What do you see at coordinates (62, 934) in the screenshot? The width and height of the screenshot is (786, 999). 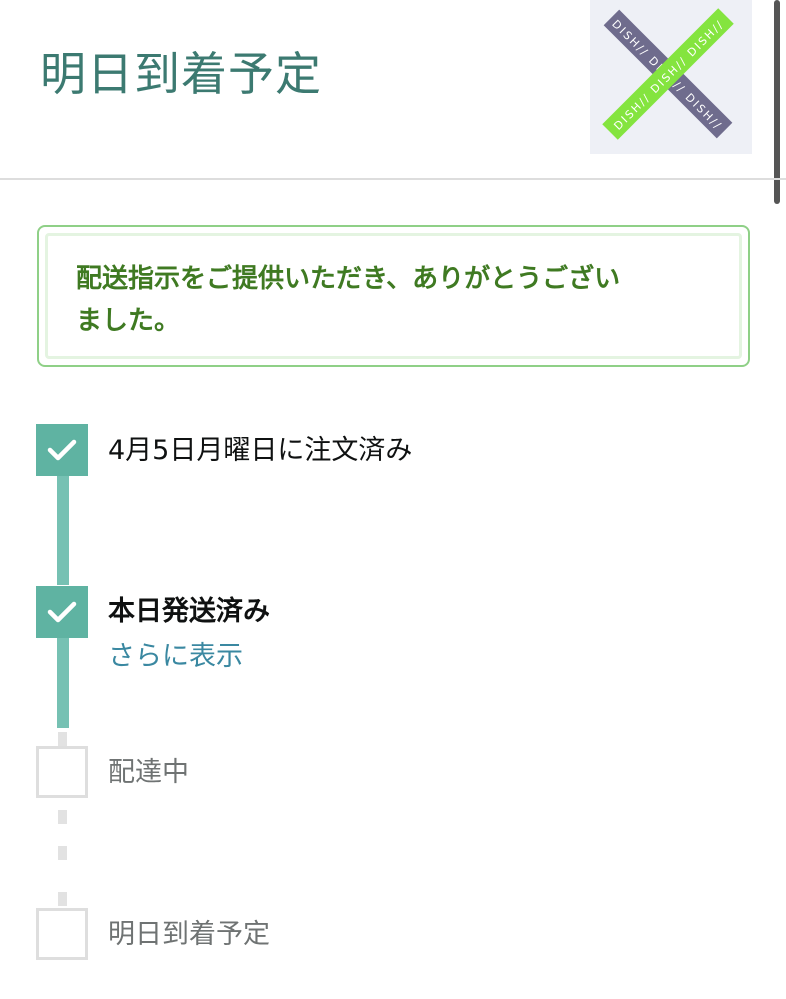 I see `step-arriving-checkbox` at bounding box center [62, 934].